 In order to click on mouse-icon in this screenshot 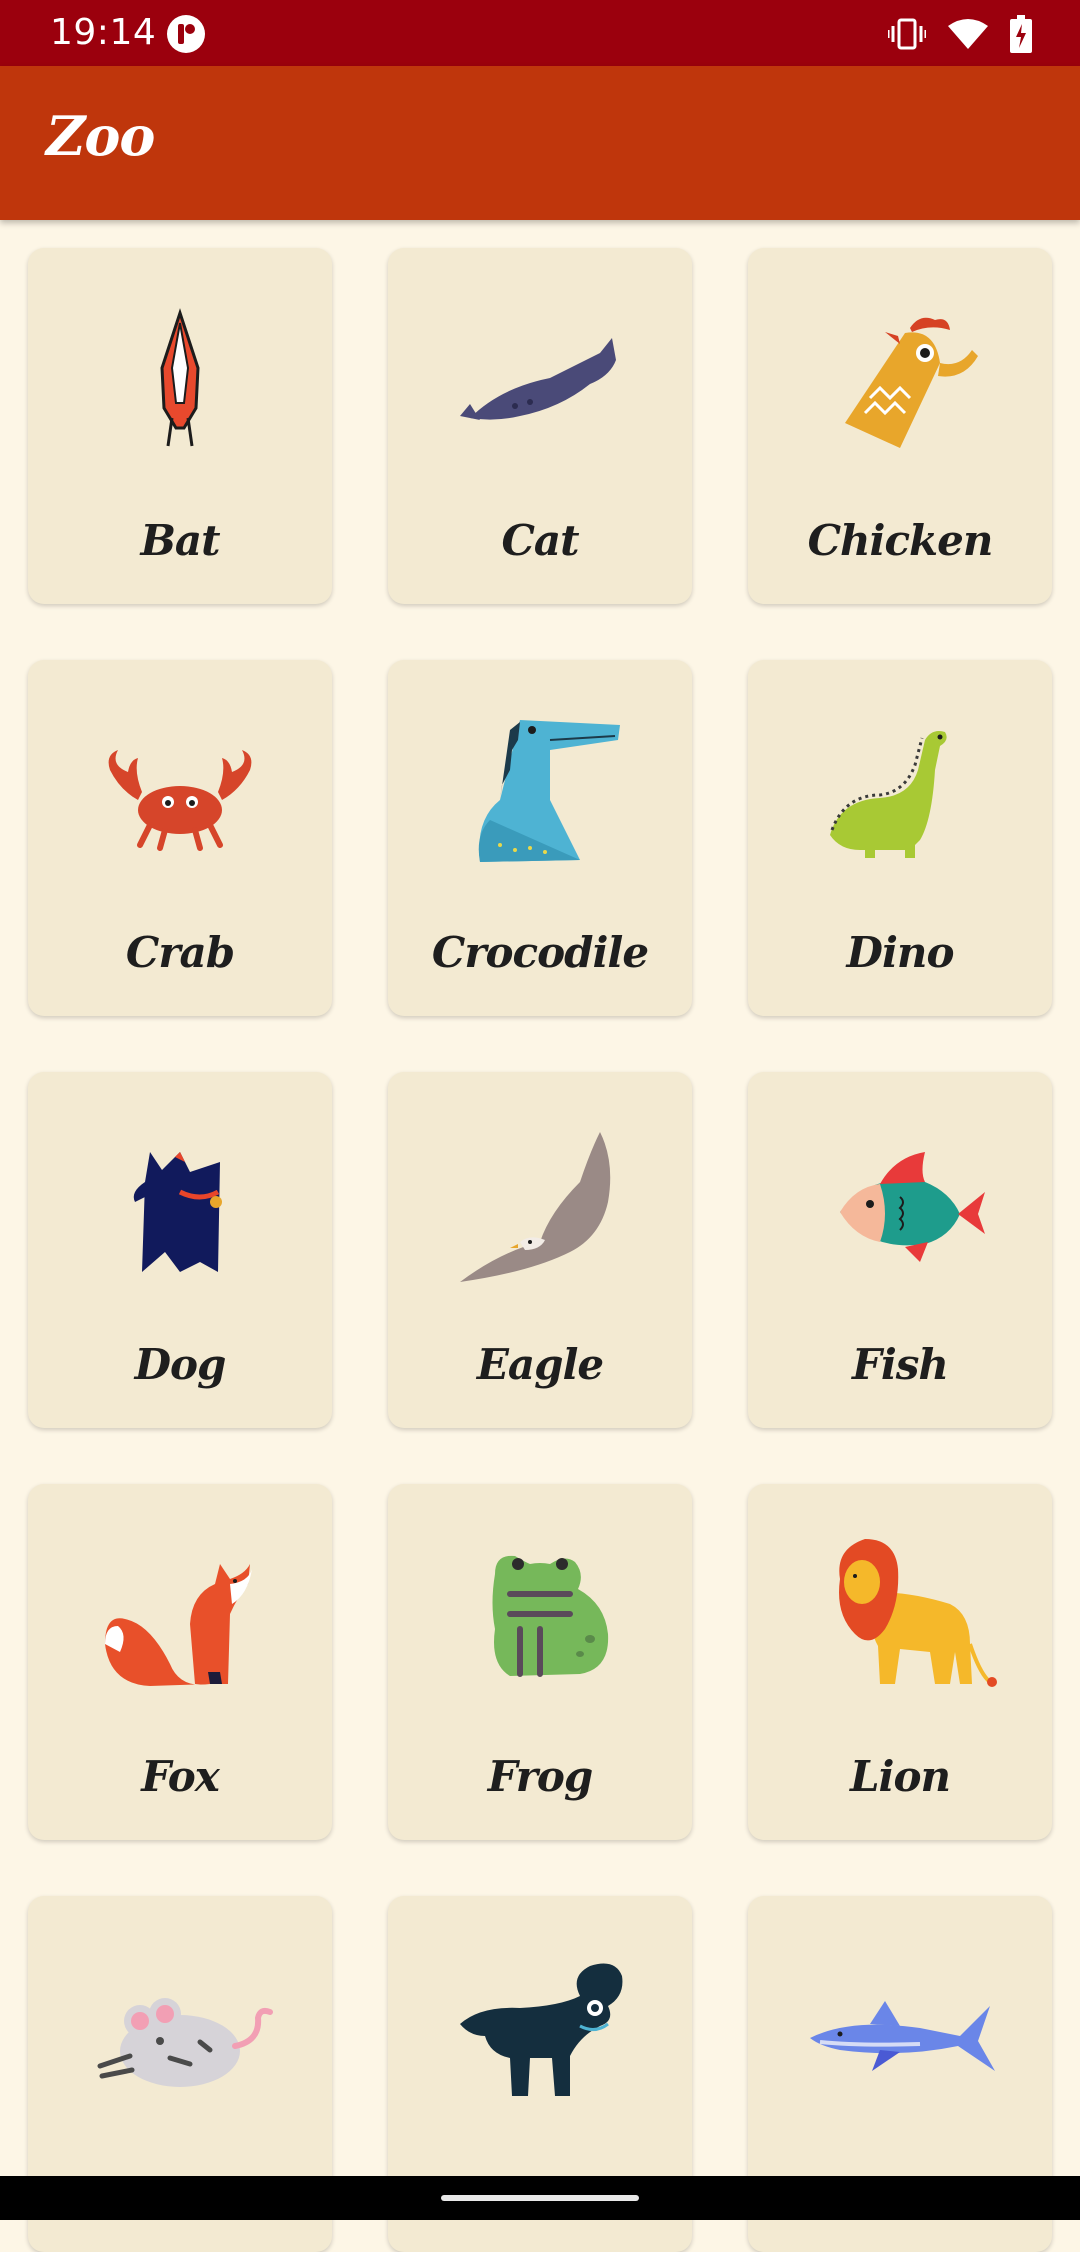, I will do `click(185, 2042)`.